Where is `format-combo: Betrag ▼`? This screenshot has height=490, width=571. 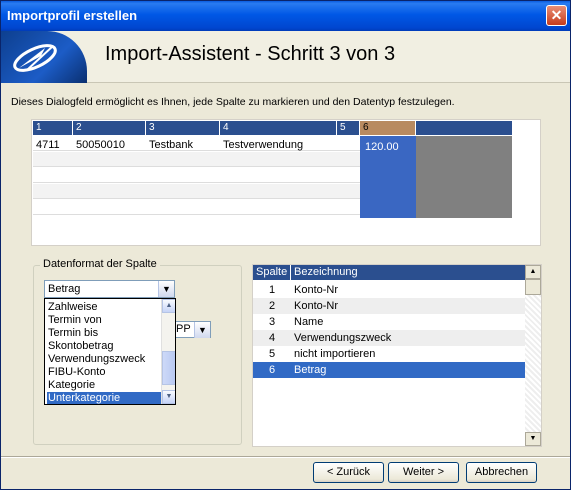 format-combo: Betrag ▼ is located at coordinates (109, 289).